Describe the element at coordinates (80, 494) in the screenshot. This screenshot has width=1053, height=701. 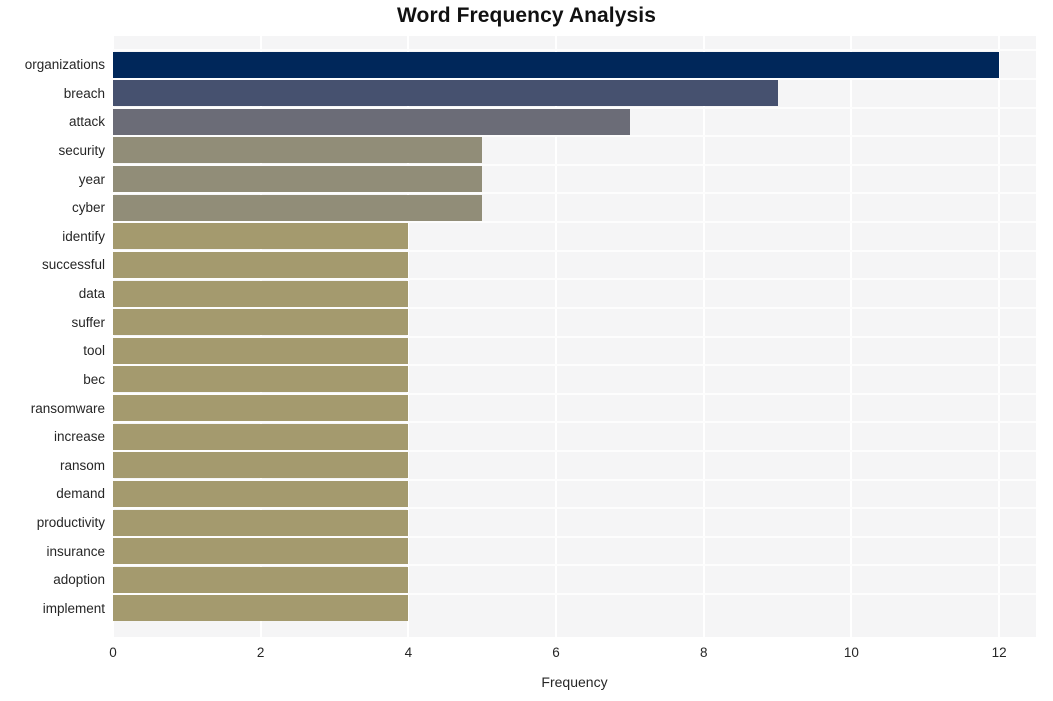
I see `y-axis-tick-label: demand` at that location.